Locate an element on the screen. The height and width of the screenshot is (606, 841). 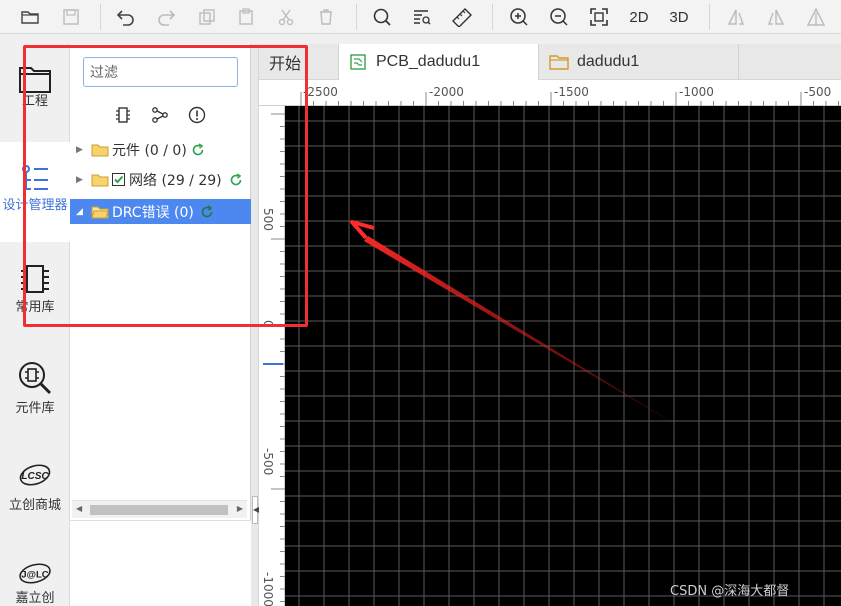
ruler-left: 500 0 -500 -1000 is located at coordinates (272, 356).